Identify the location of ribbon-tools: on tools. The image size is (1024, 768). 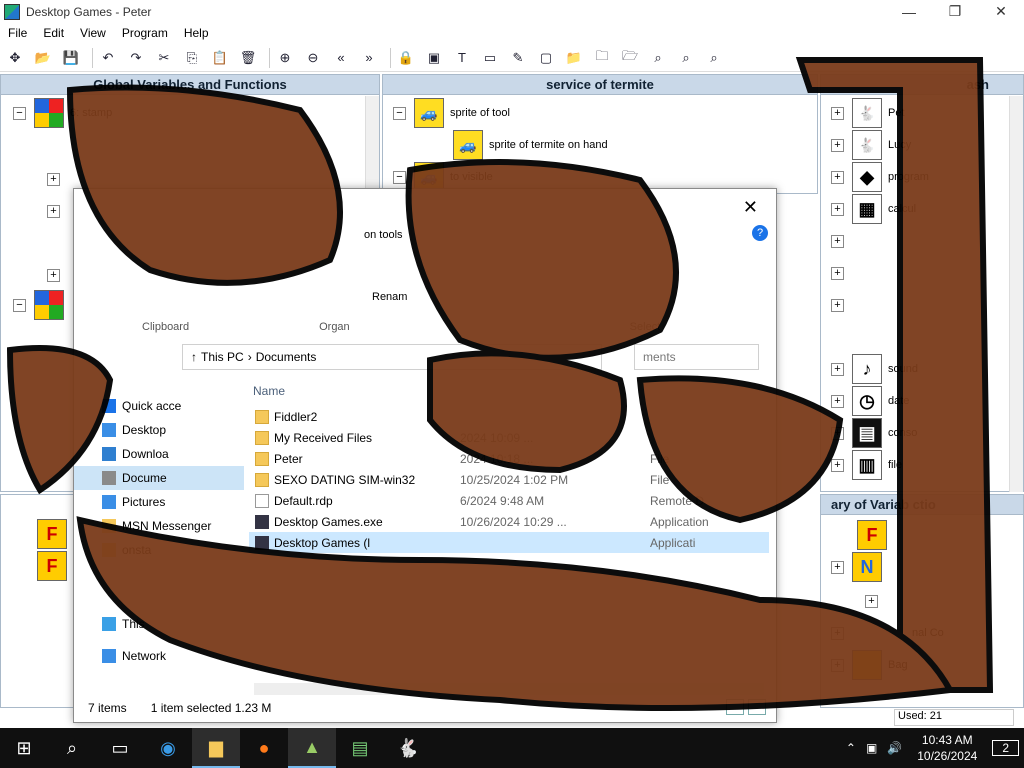
(383, 235).